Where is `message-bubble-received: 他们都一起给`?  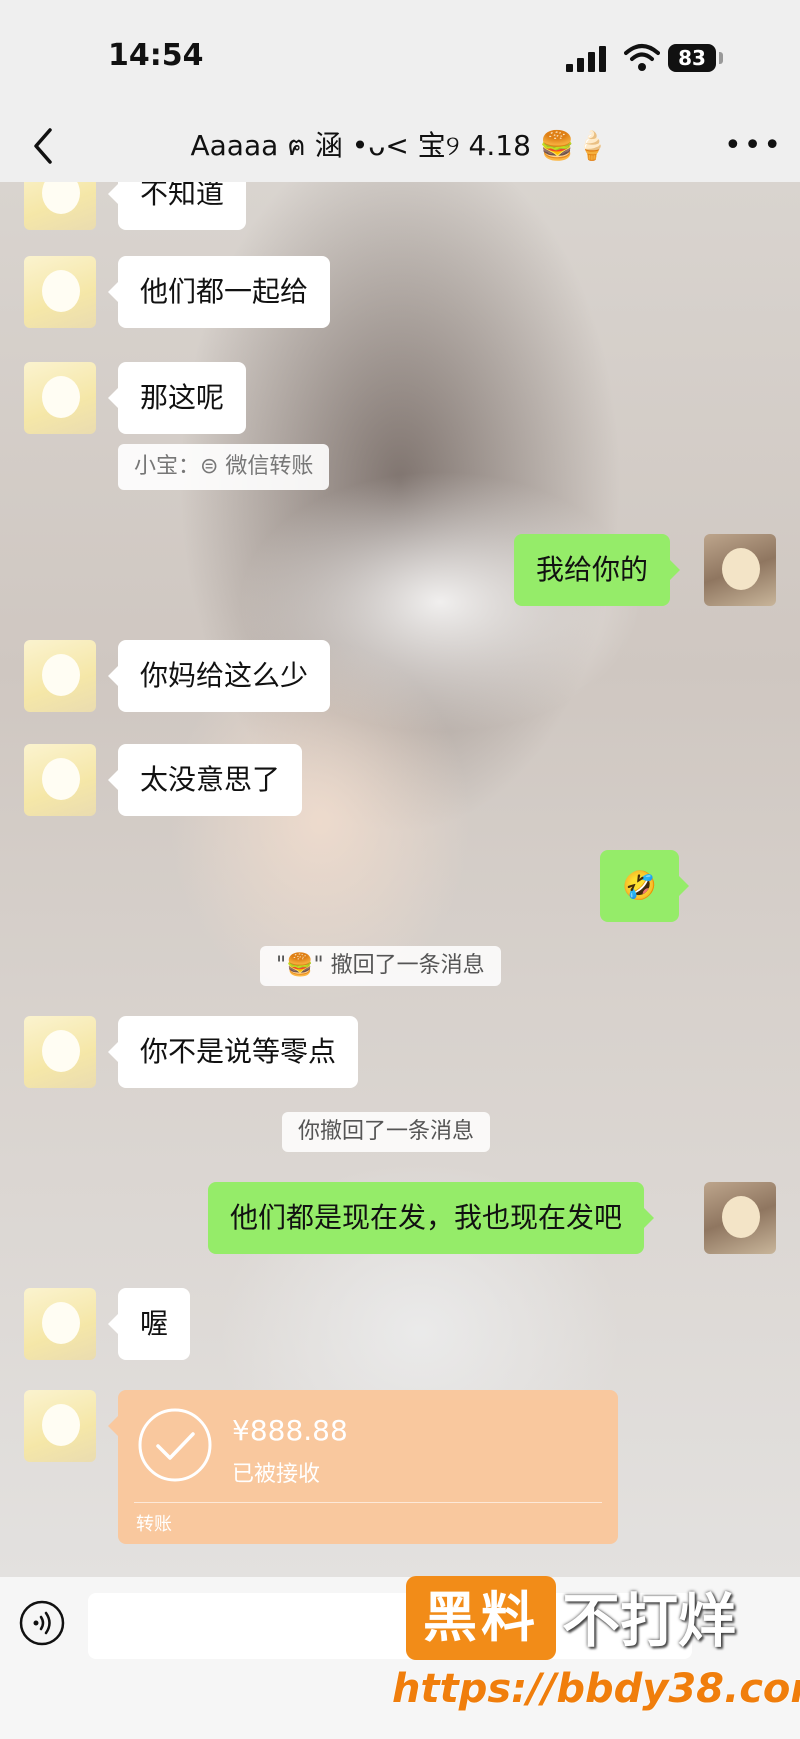
message-bubble-received: 他们都一起给 is located at coordinates (219, 292).